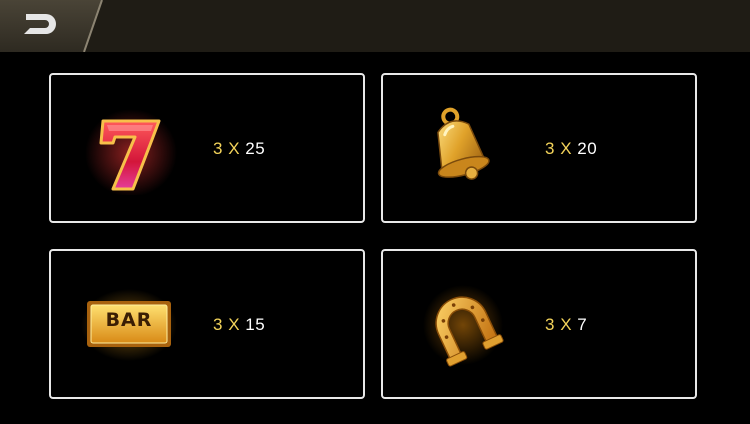 The image size is (750, 424). I want to click on payout-text: 3 X 20, so click(571, 149).